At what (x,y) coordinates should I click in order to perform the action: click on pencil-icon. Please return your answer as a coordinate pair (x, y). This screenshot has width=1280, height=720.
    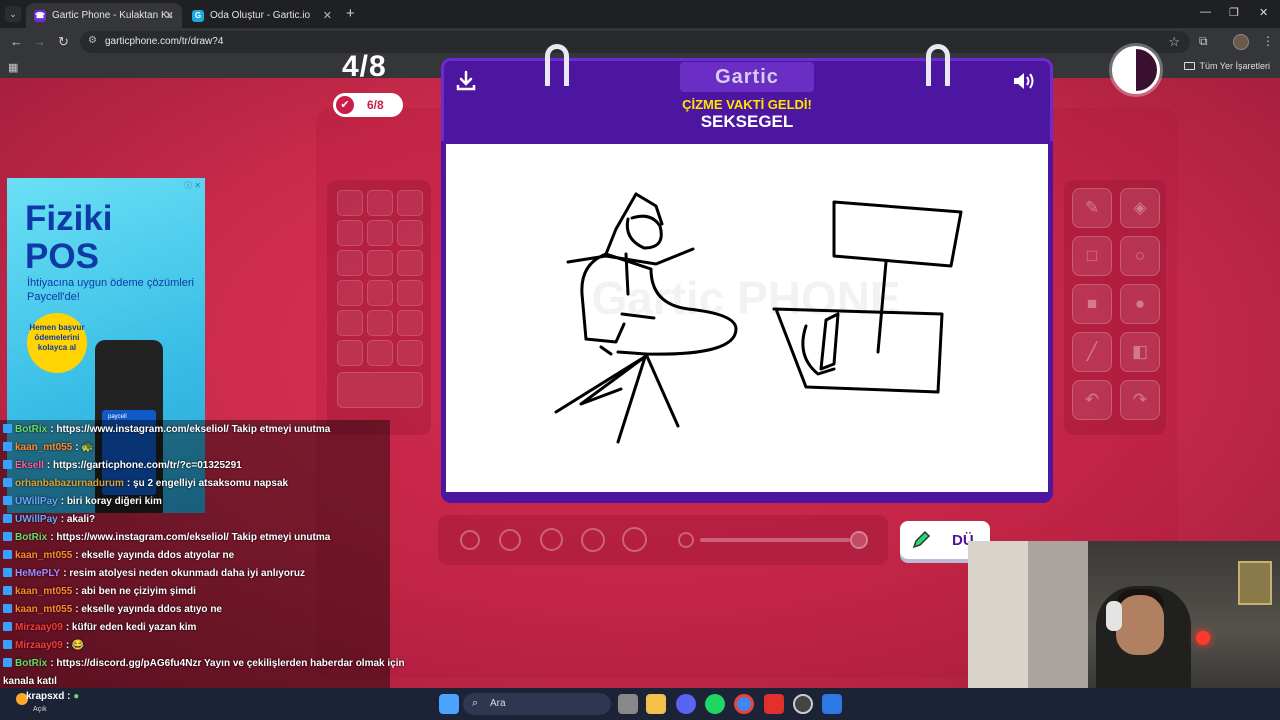
    Looking at the image, I should click on (921, 539).